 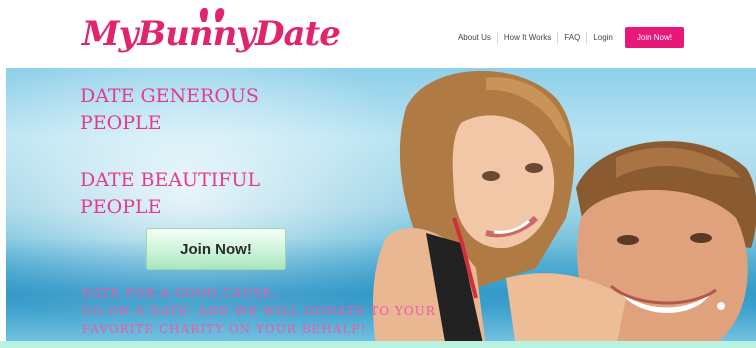 What do you see at coordinates (475, 37) in the screenshot?
I see `nav-about-link: About Us` at bounding box center [475, 37].